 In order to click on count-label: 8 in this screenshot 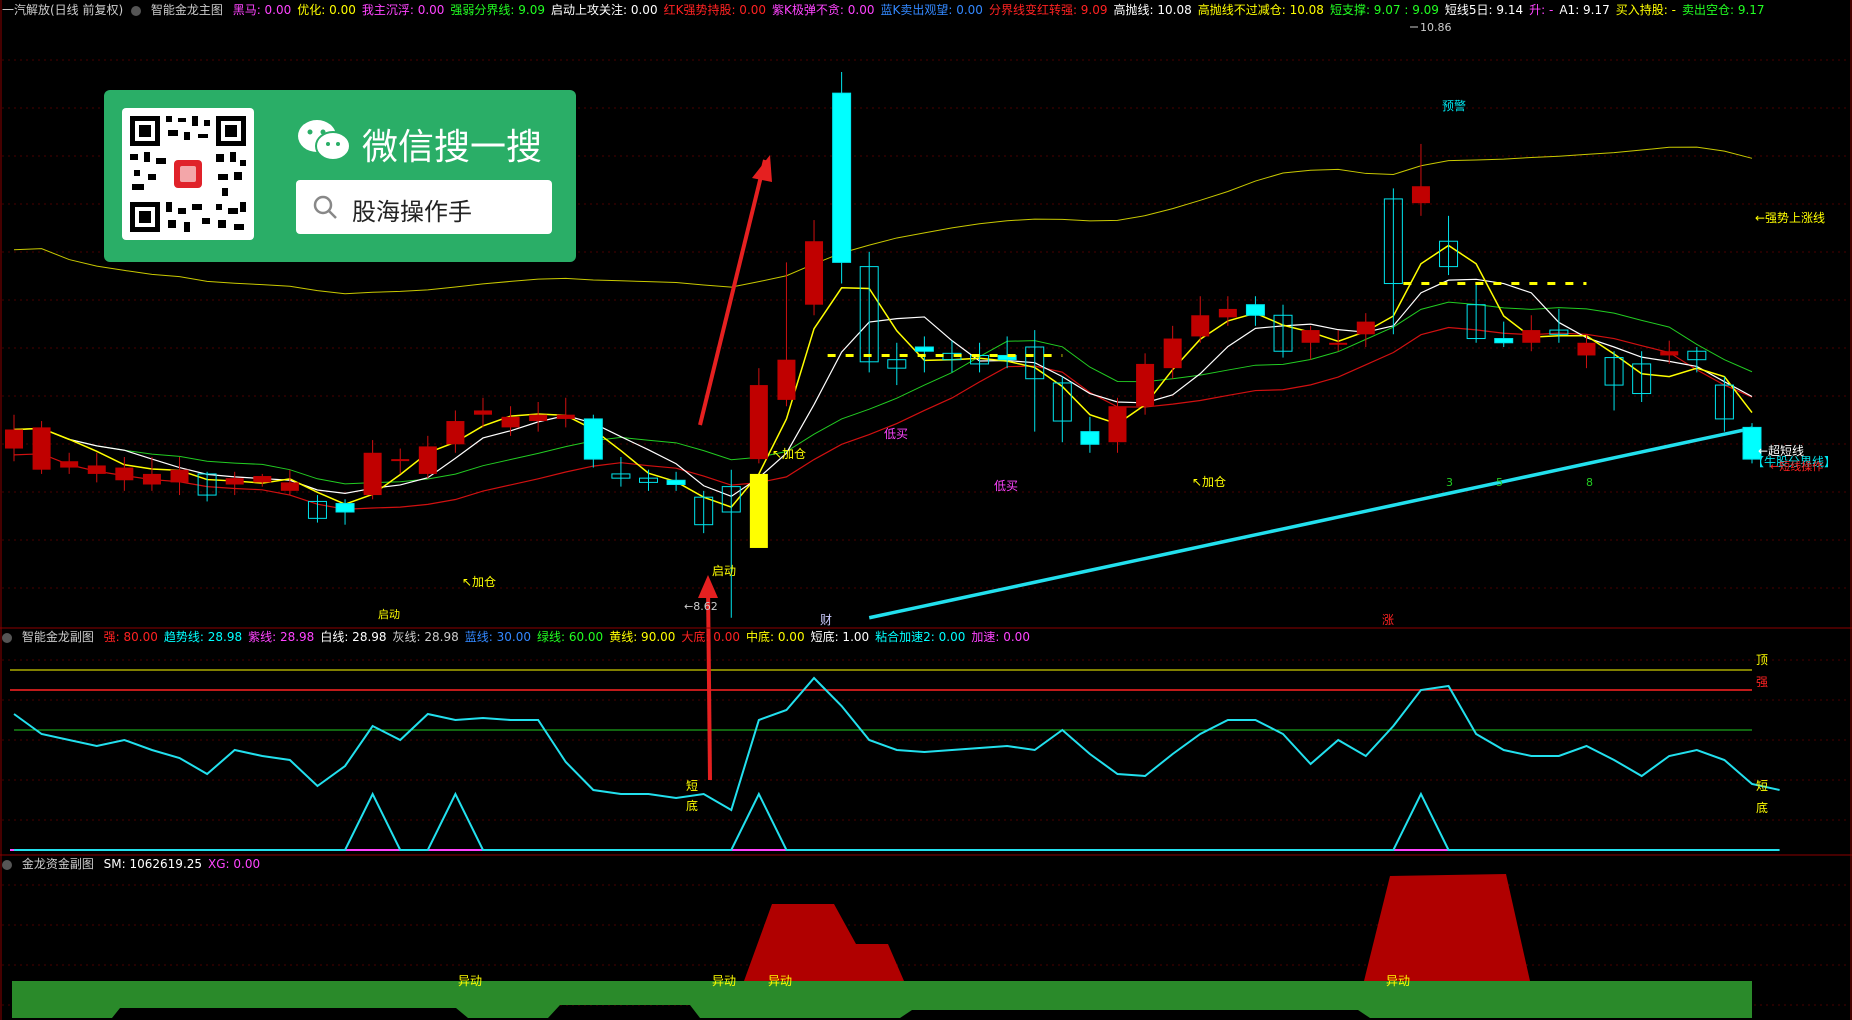, I will do `click(1589, 482)`.